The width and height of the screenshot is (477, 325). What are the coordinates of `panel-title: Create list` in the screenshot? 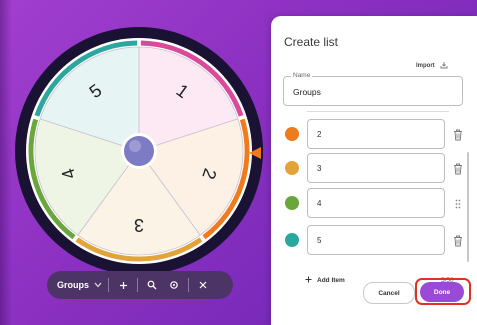 It's located at (311, 42).